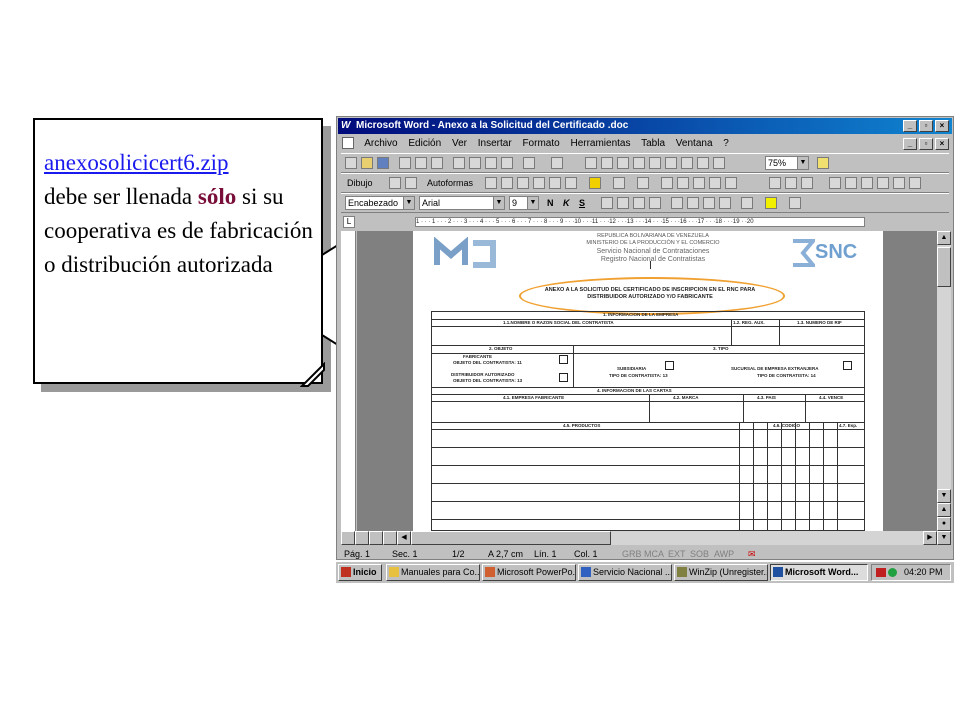 The image size is (960, 720). What do you see at coordinates (899, 183) in the screenshot?
I see `combo-icon` at bounding box center [899, 183].